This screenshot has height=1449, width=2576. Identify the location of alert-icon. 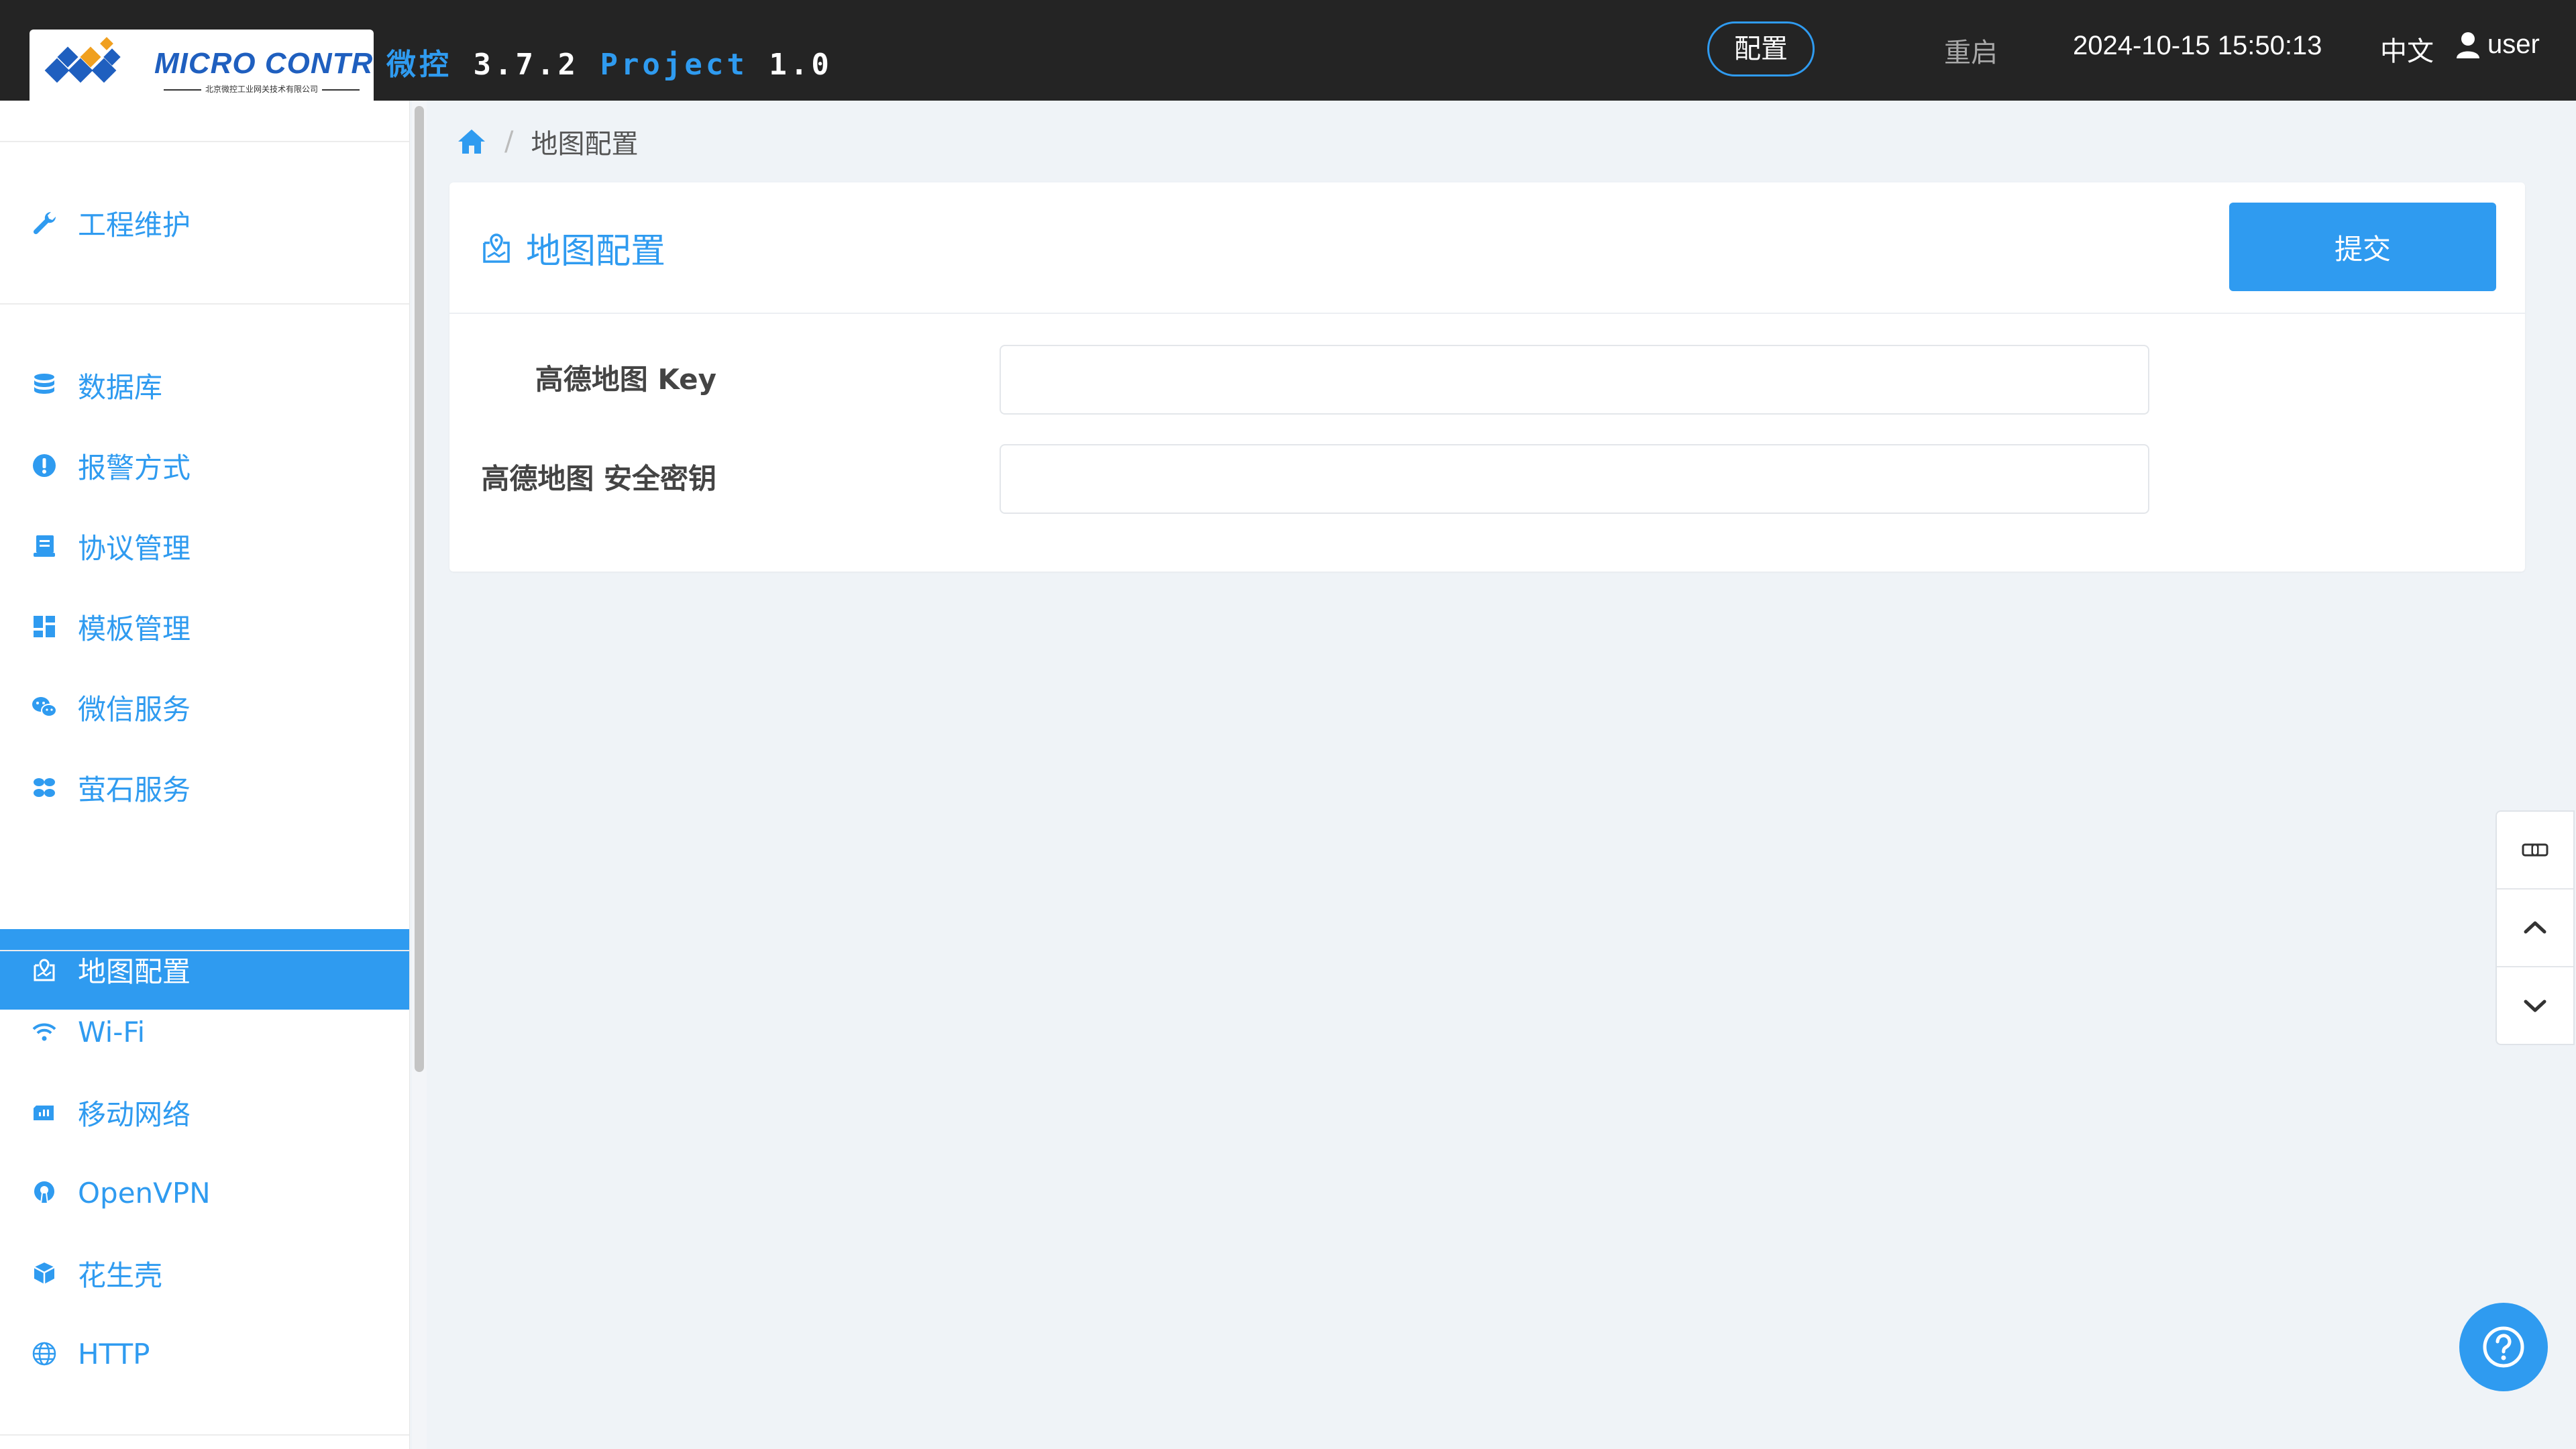
(44, 465).